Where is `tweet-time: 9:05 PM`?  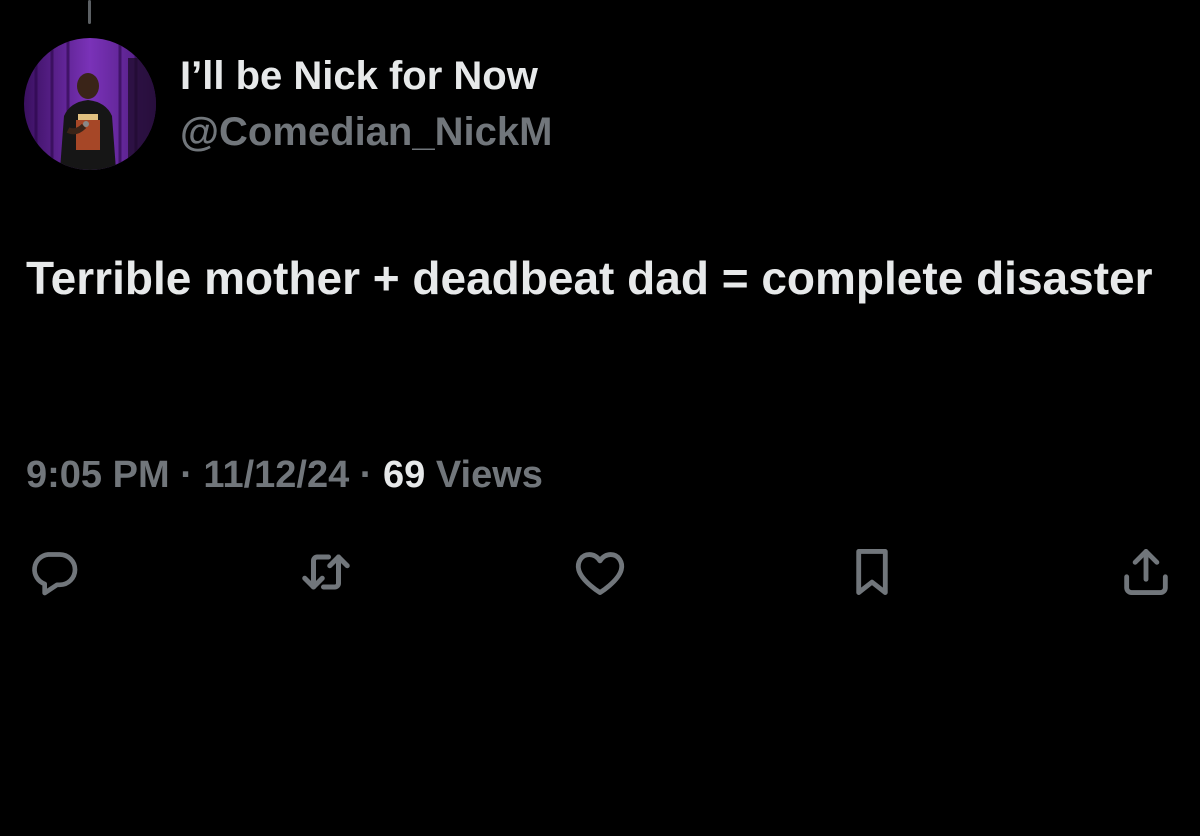 tweet-time: 9:05 PM is located at coordinates (98, 475).